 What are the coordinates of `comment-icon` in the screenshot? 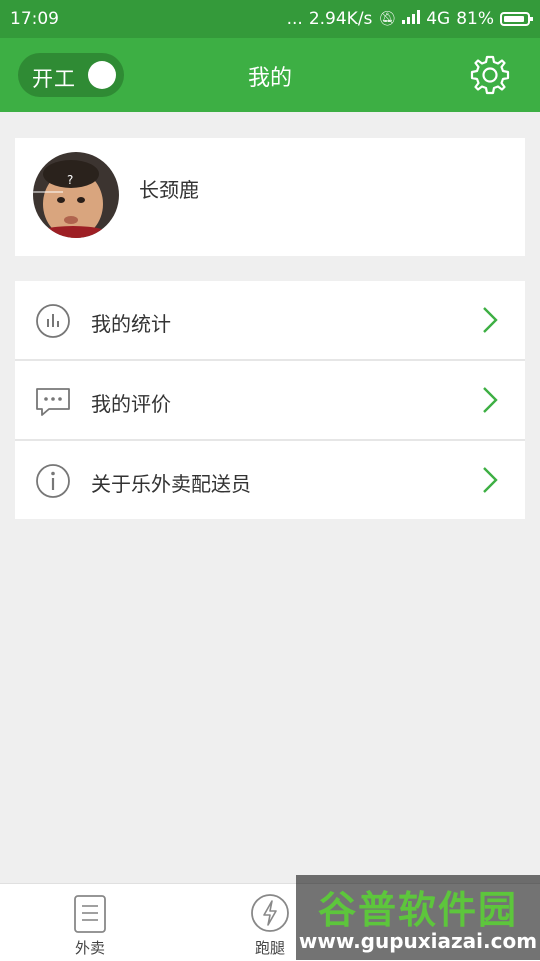 It's located at (53, 402).